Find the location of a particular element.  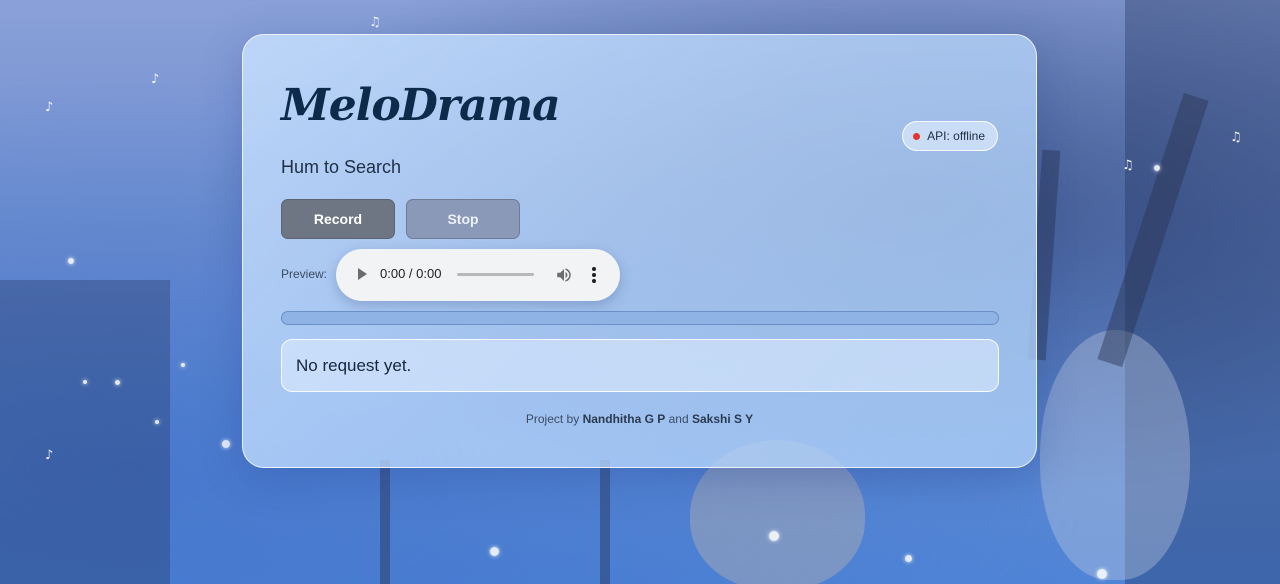

audio-player: 0:00 / 0:00 is located at coordinates (478, 275).